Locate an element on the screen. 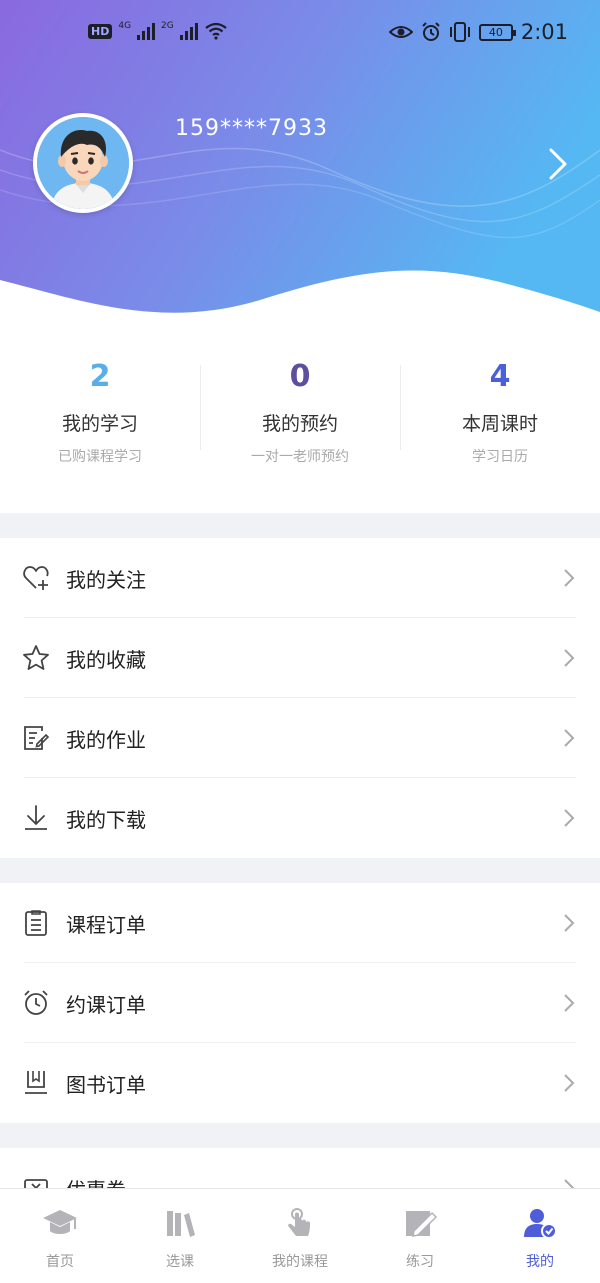  menu-item-label: 我的作业 is located at coordinates (106, 739).